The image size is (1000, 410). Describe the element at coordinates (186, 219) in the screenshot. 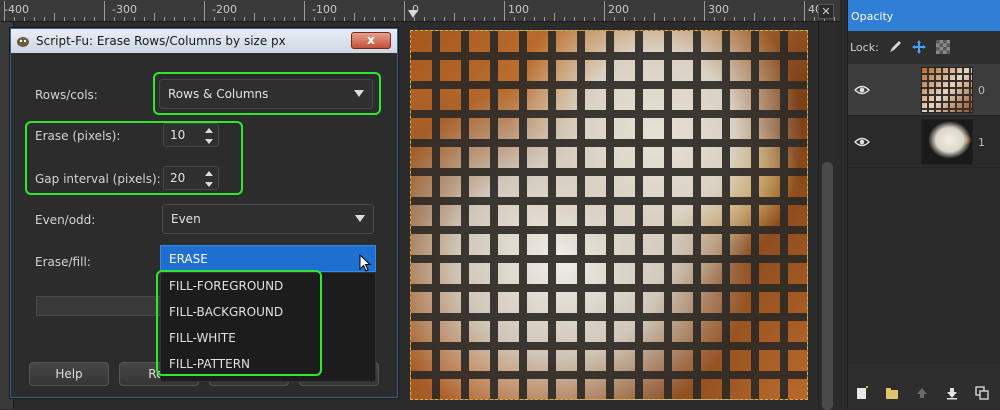

I see `even-odd-value: Even` at that location.